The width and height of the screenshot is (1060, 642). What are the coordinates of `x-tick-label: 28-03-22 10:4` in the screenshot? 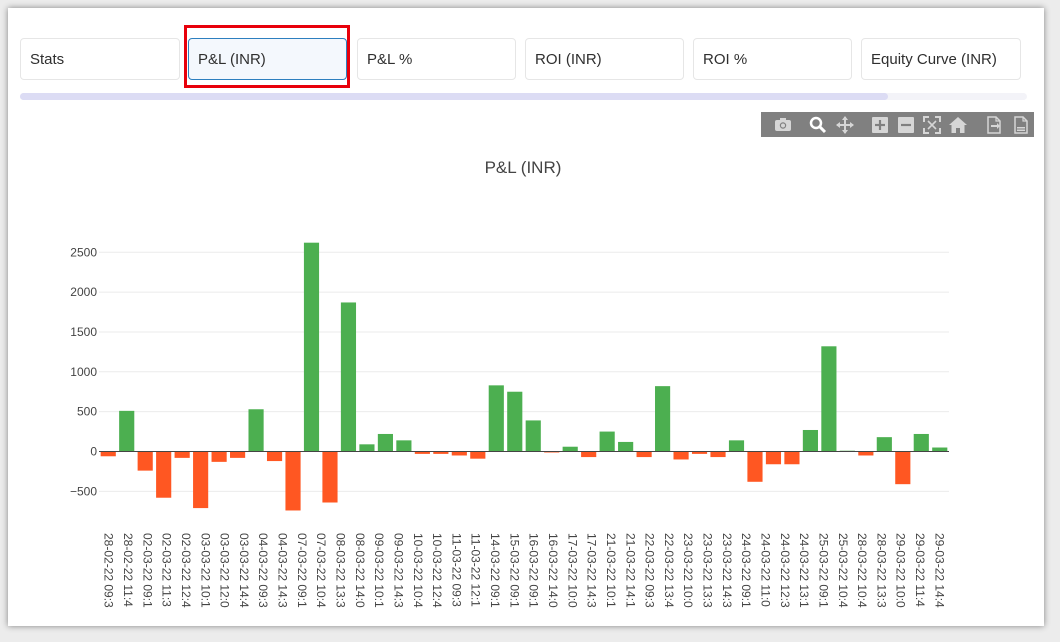 It's located at (862, 570).